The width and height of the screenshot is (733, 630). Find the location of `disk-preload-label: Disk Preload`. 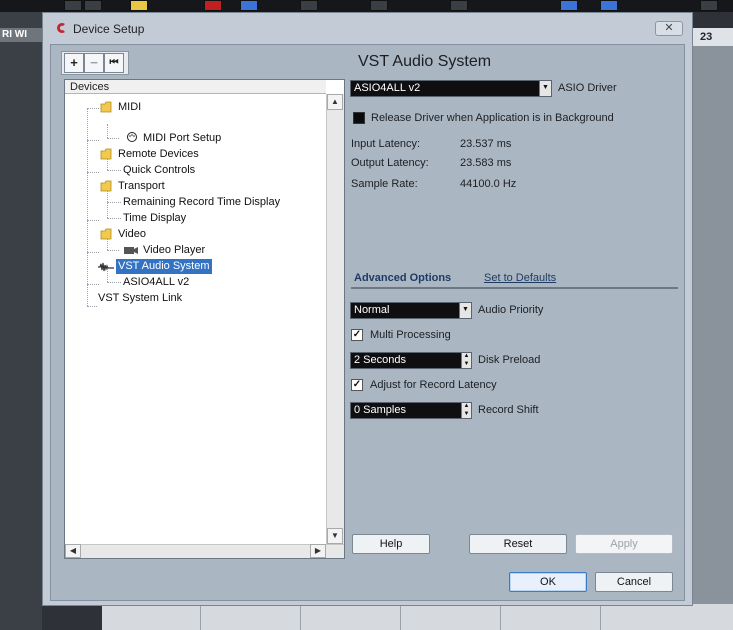

disk-preload-label: Disk Preload is located at coordinates (509, 360).